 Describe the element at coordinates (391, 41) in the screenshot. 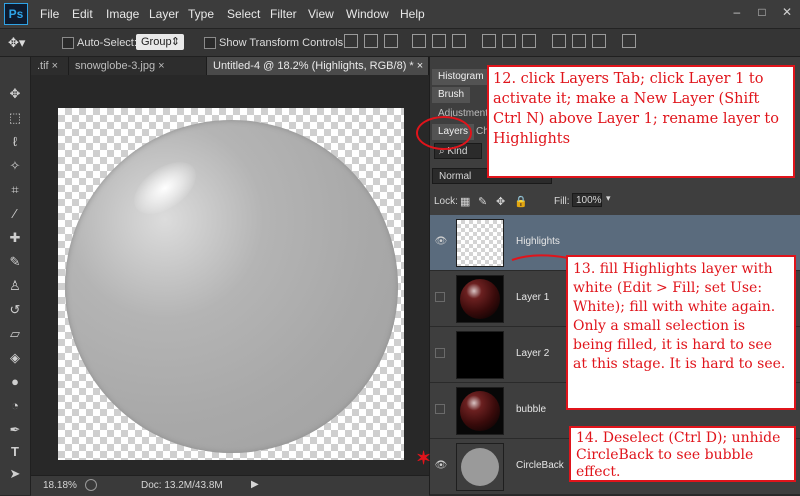

I see `align-bottom-icon` at that location.